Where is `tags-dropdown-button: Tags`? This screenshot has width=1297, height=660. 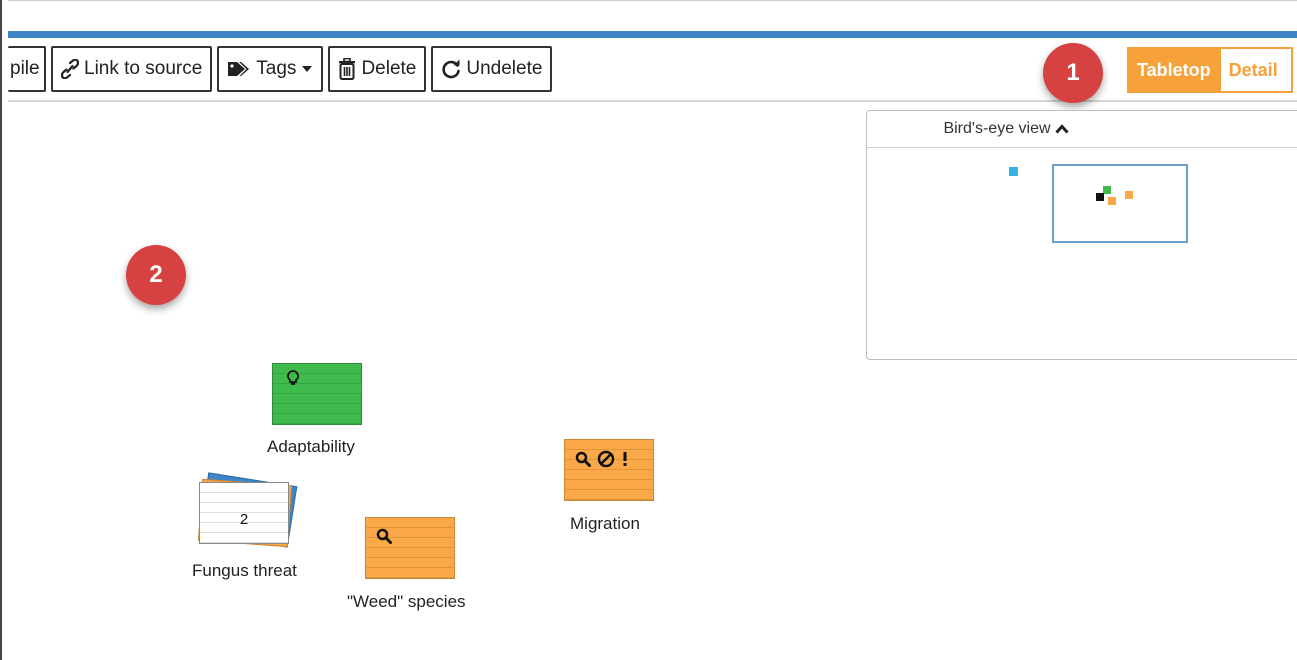
tags-dropdown-button: Tags is located at coordinates (270, 69).